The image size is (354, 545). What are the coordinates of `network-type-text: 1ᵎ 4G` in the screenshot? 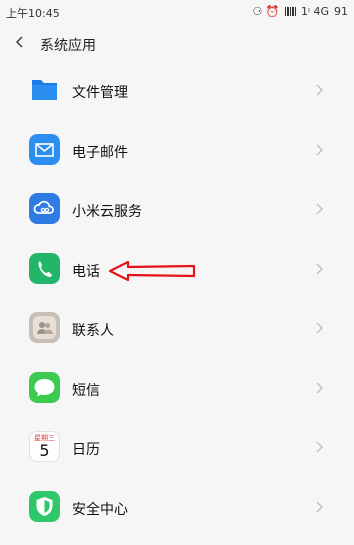 It's located at (315, 11).